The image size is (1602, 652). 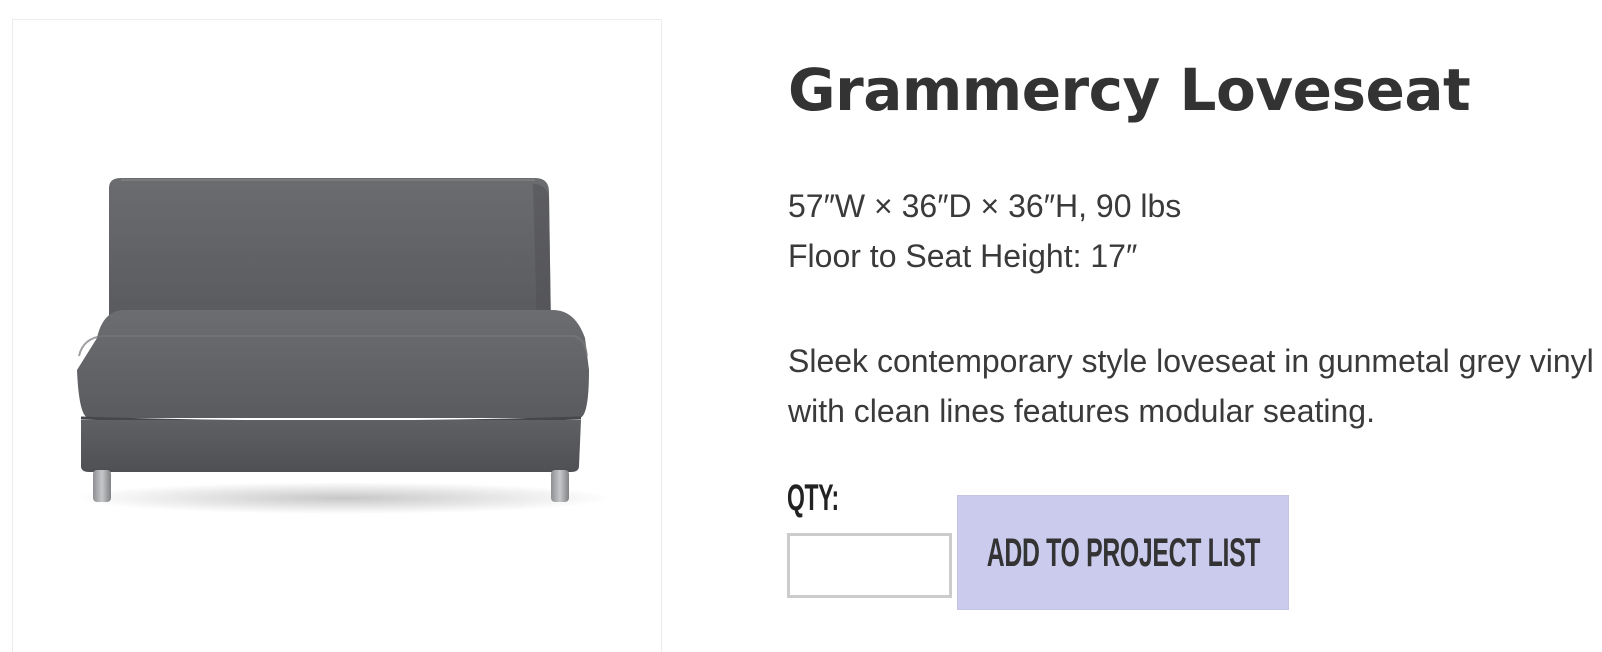 I want to click on qty-label: QTY:, so click(x=813, y=497).